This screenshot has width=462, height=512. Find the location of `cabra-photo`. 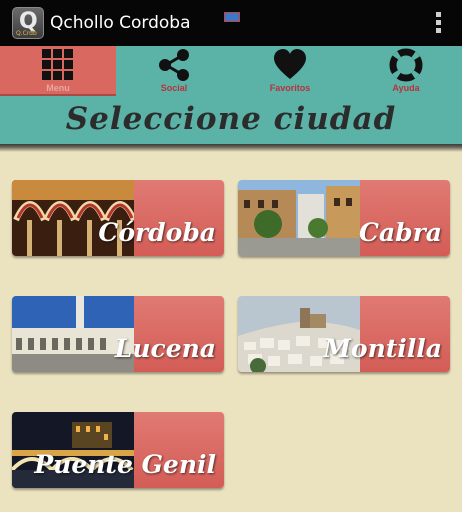

cabra-photo is located at coordinates (299, 218).